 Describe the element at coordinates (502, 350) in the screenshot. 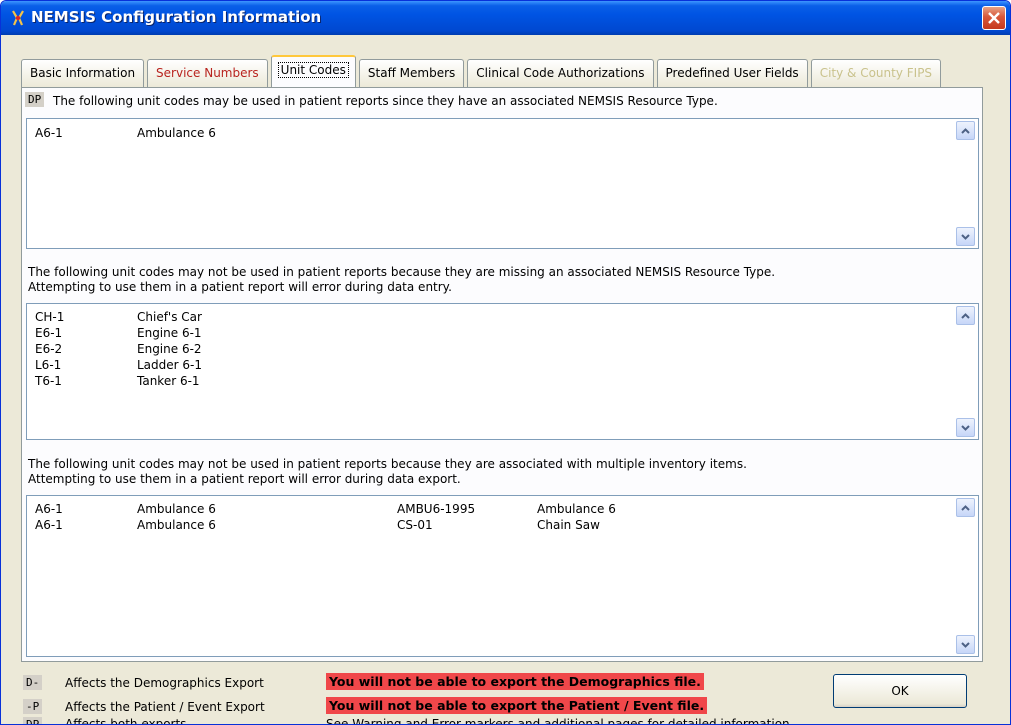

I see `list-item: E6-2 Engine 6-2` at that location.